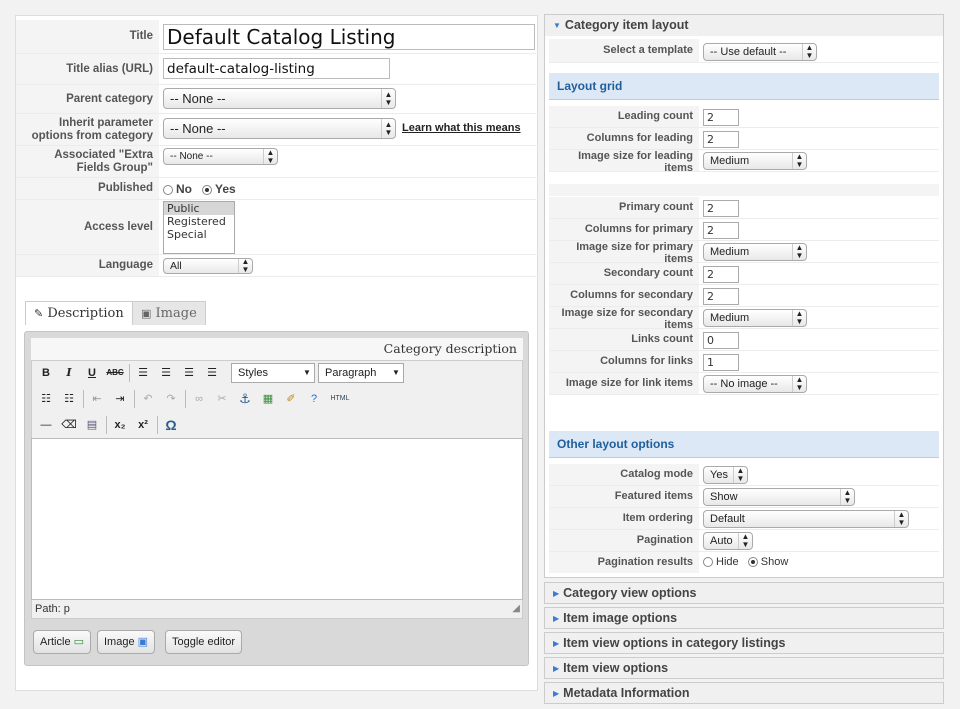  What do you see at coordinates (222, 399) in the screenshot?
I see `unlink-icon: ✂` at bounding box center [222, 399].